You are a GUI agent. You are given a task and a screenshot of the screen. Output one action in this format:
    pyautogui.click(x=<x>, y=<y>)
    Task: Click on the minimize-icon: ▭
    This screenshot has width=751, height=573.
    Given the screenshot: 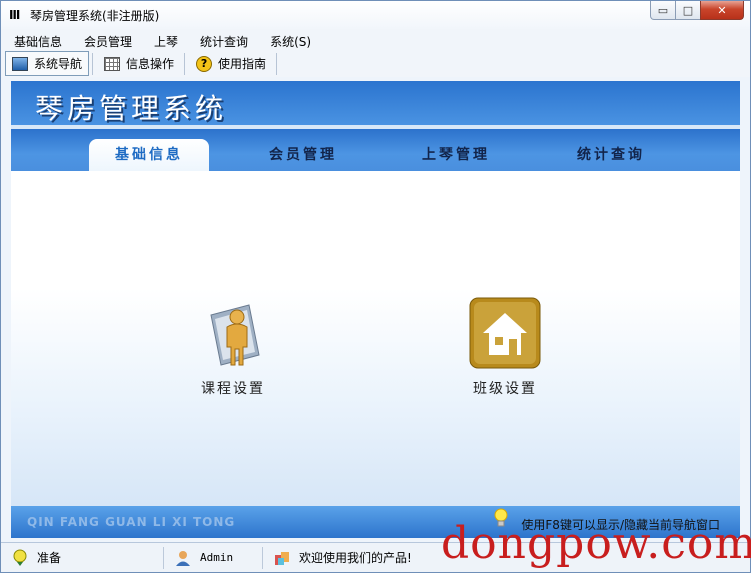 What is the action you would take?
    pyautogui.click(x=663, y=10)
    